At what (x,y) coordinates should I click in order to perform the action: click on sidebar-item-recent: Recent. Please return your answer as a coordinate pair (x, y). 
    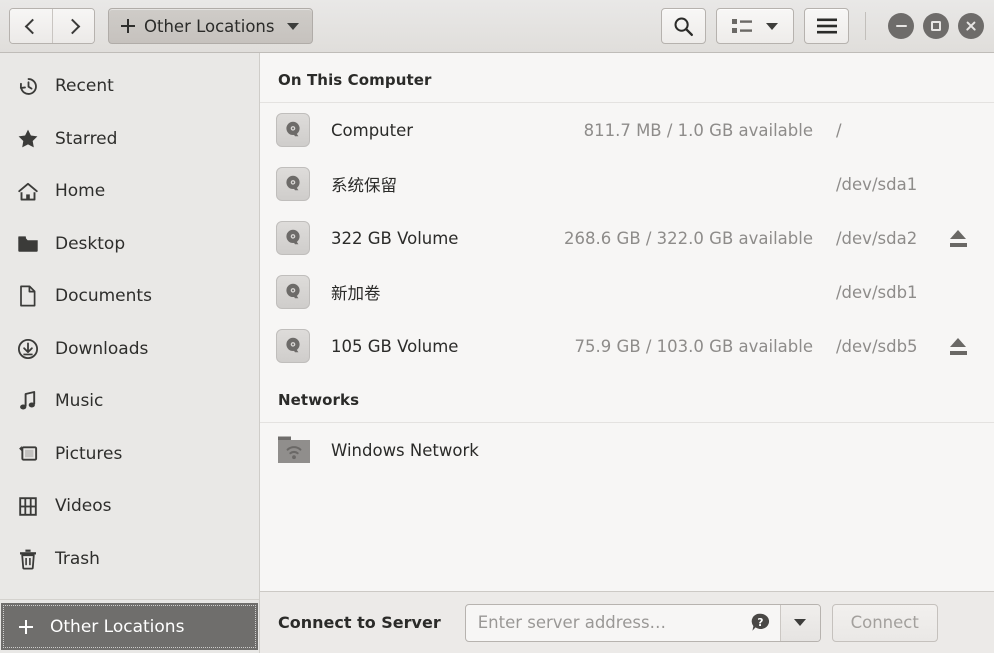
    Looking at the image, I should click on (129, 86).